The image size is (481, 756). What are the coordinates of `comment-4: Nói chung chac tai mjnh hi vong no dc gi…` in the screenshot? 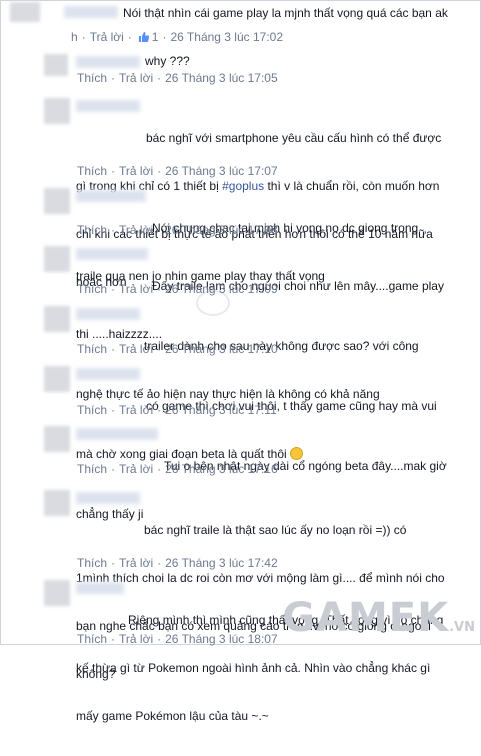 It's located at (240, 233).